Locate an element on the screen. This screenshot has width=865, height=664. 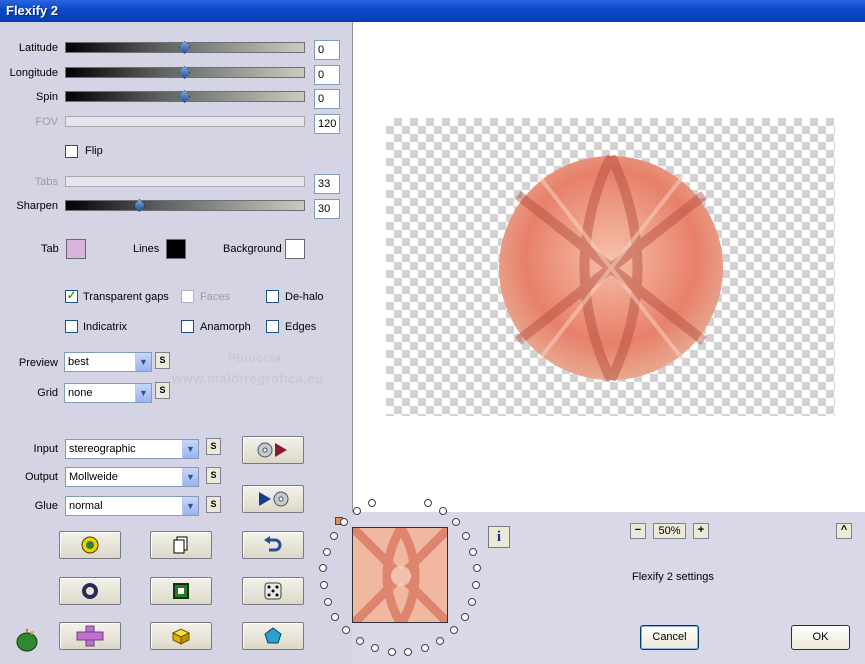
spin-slider is located at coordinates (185, 96).